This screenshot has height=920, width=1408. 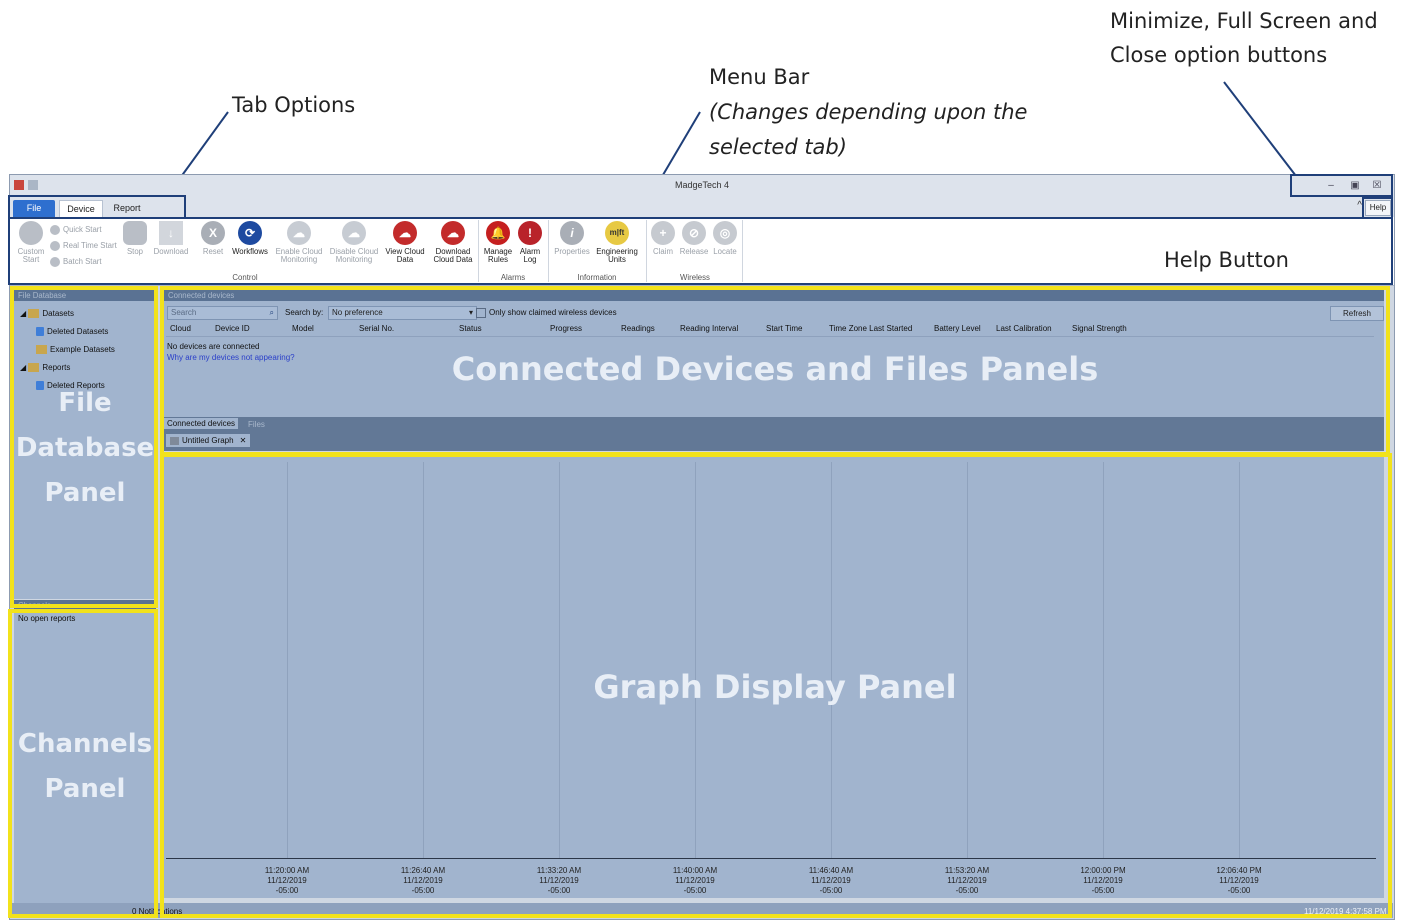 I want to click on callout-box-window-buttons, so click(x=1341, y=185).